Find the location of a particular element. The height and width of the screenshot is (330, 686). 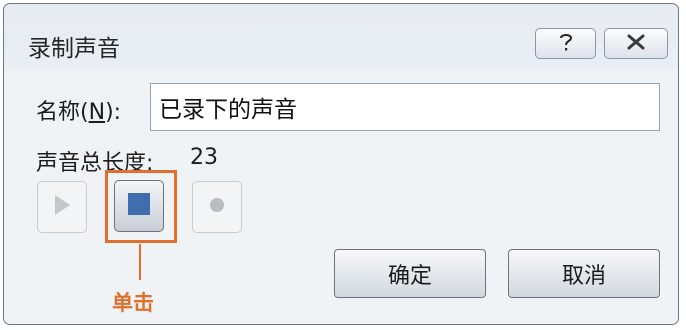

dialog-title: 录制声音 is located at coordinates (74, 49).